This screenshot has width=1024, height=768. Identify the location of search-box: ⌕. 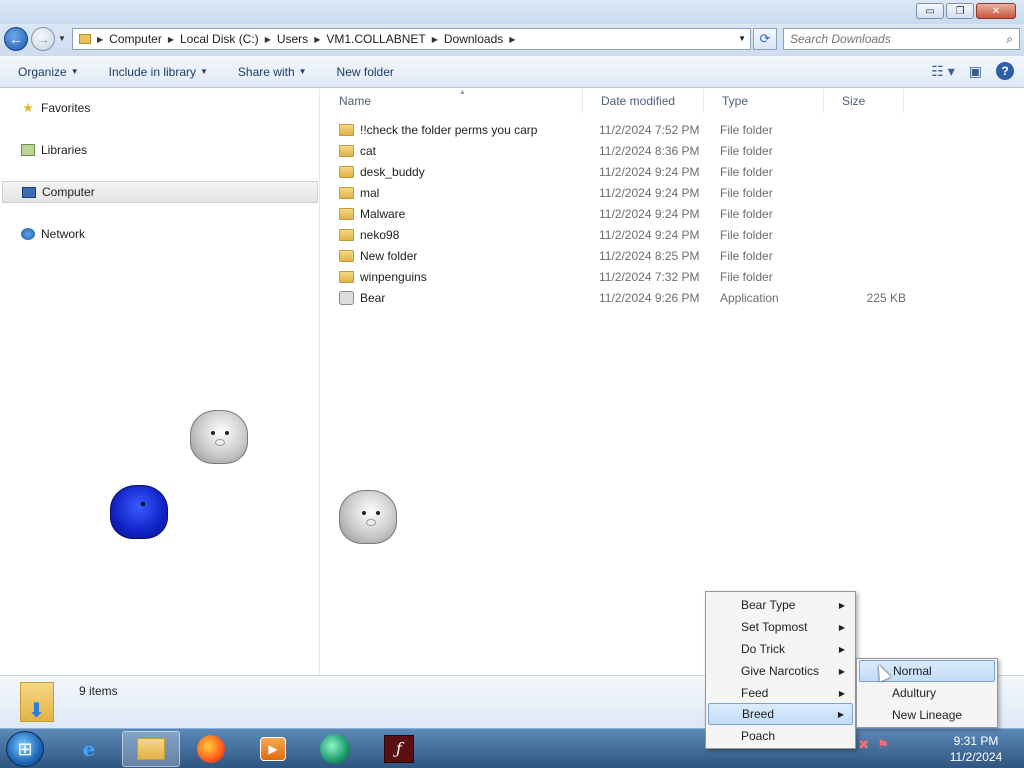
(901, 39).